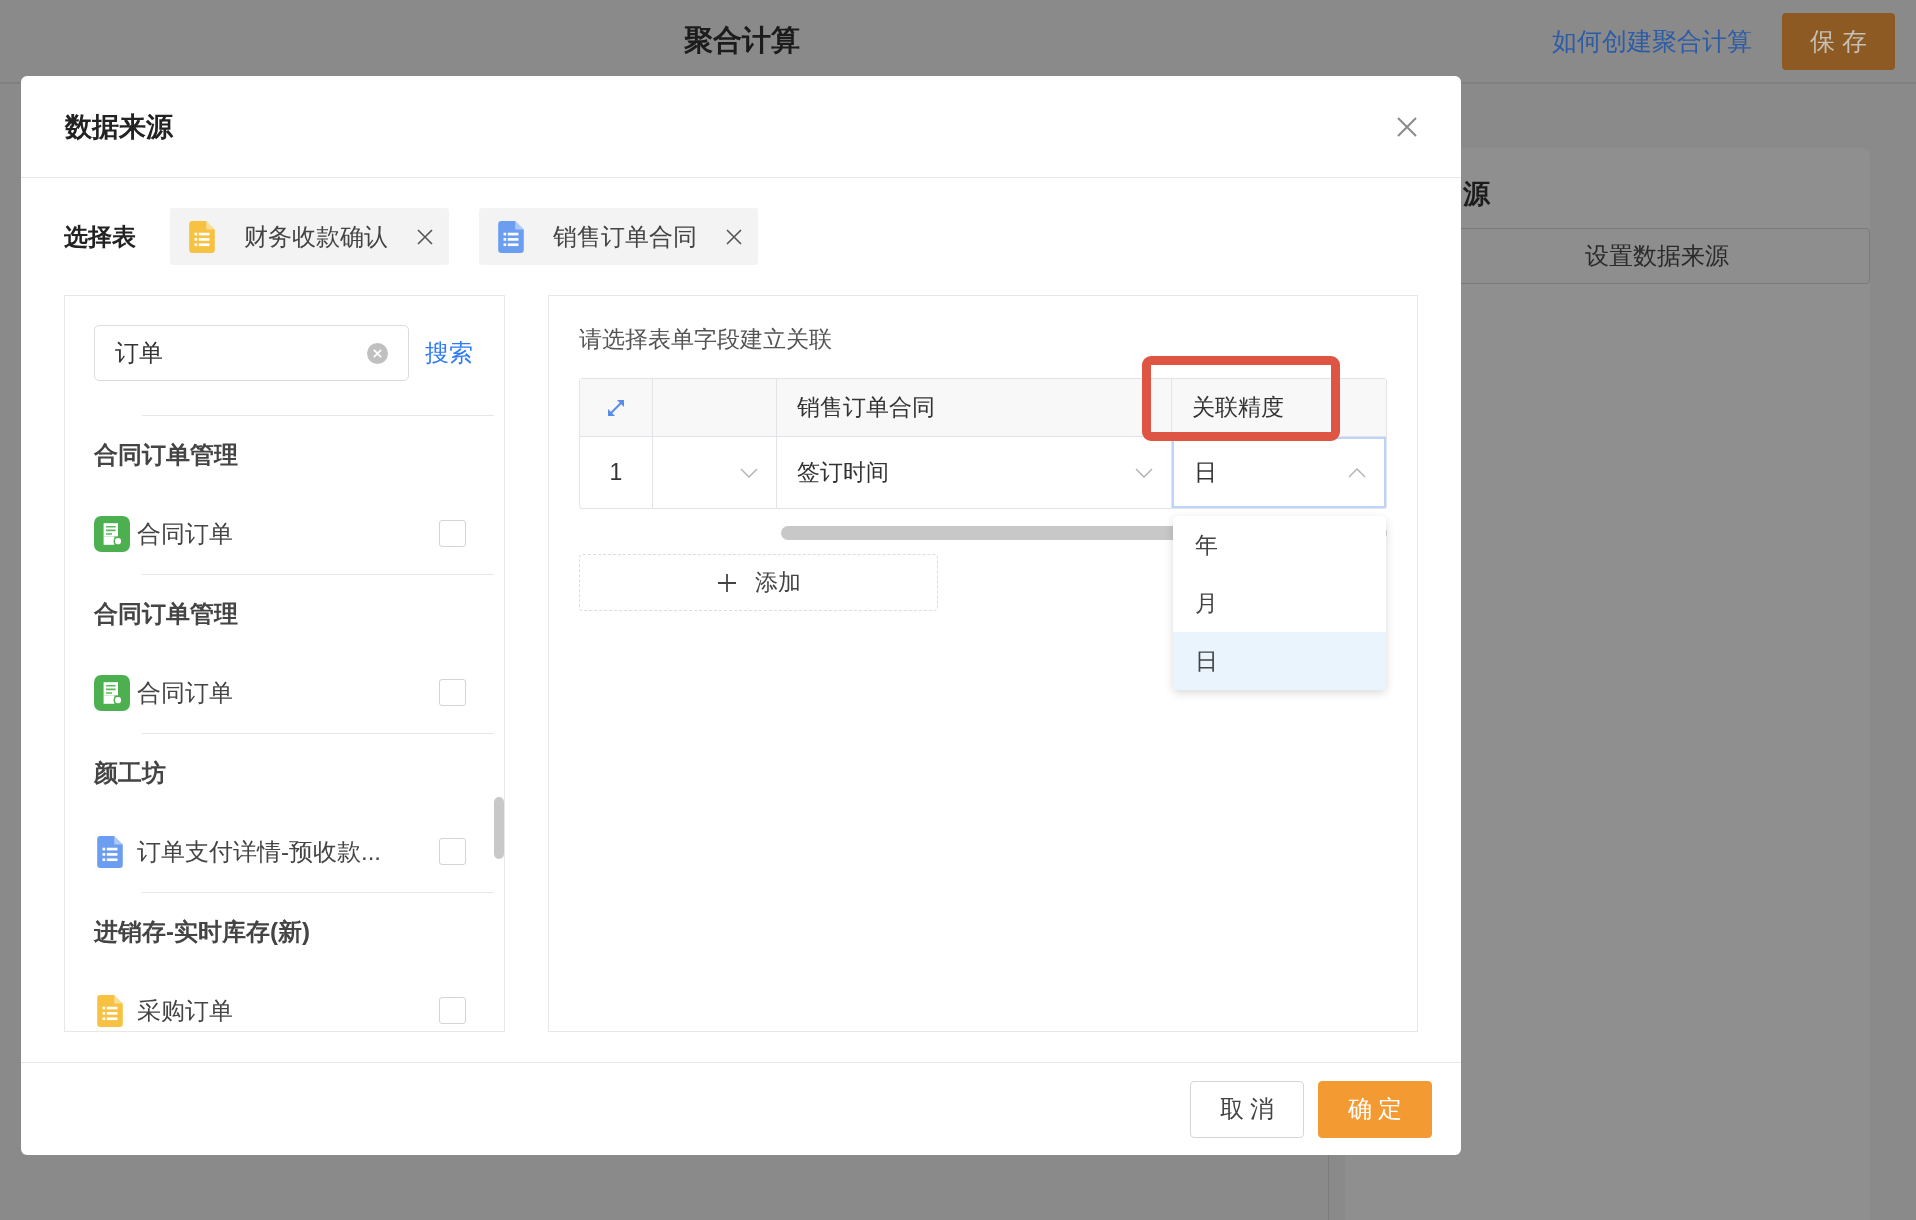  What do you see at coordinates (1279, 661) in the screenshot?
I see `dropdown-option: 日` at bounding box center [1279, 661].